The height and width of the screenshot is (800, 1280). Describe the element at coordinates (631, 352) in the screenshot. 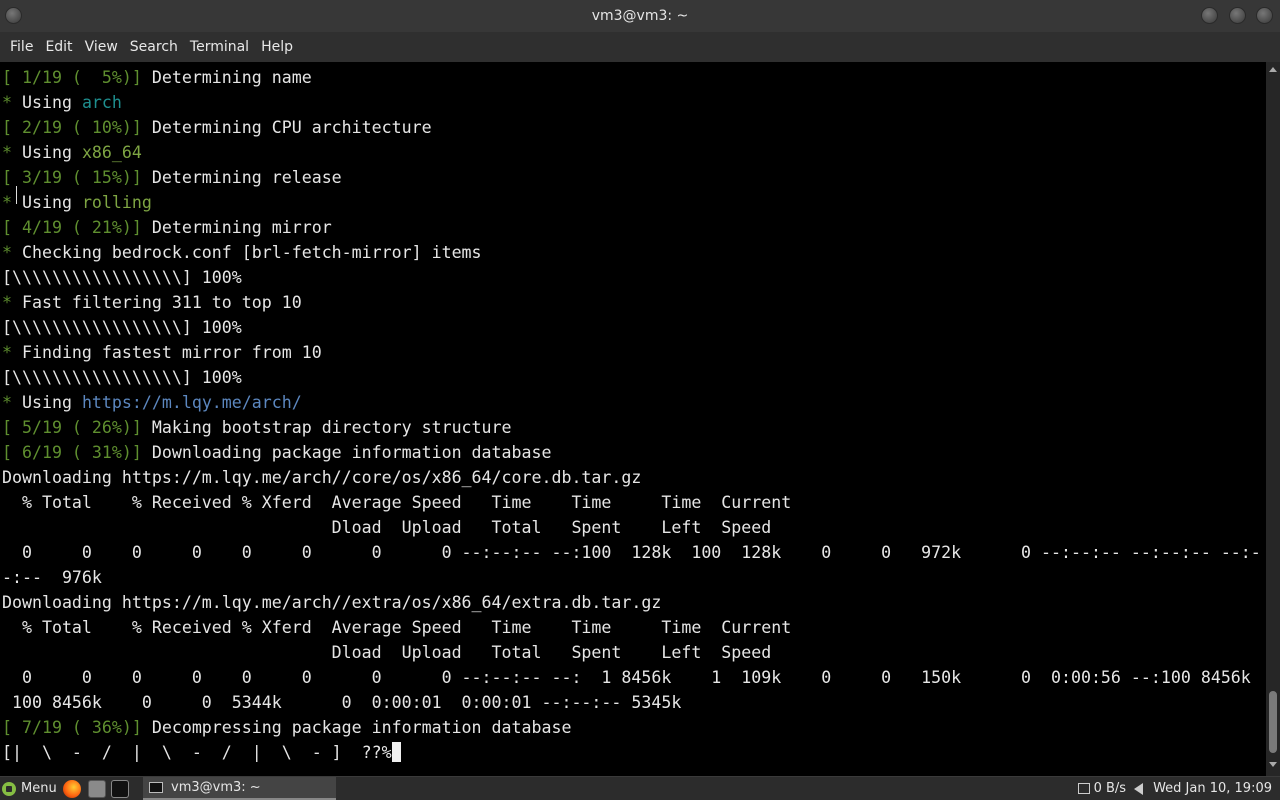

I see `terminal-line: * Finding fastest mirror from 10` at that location.